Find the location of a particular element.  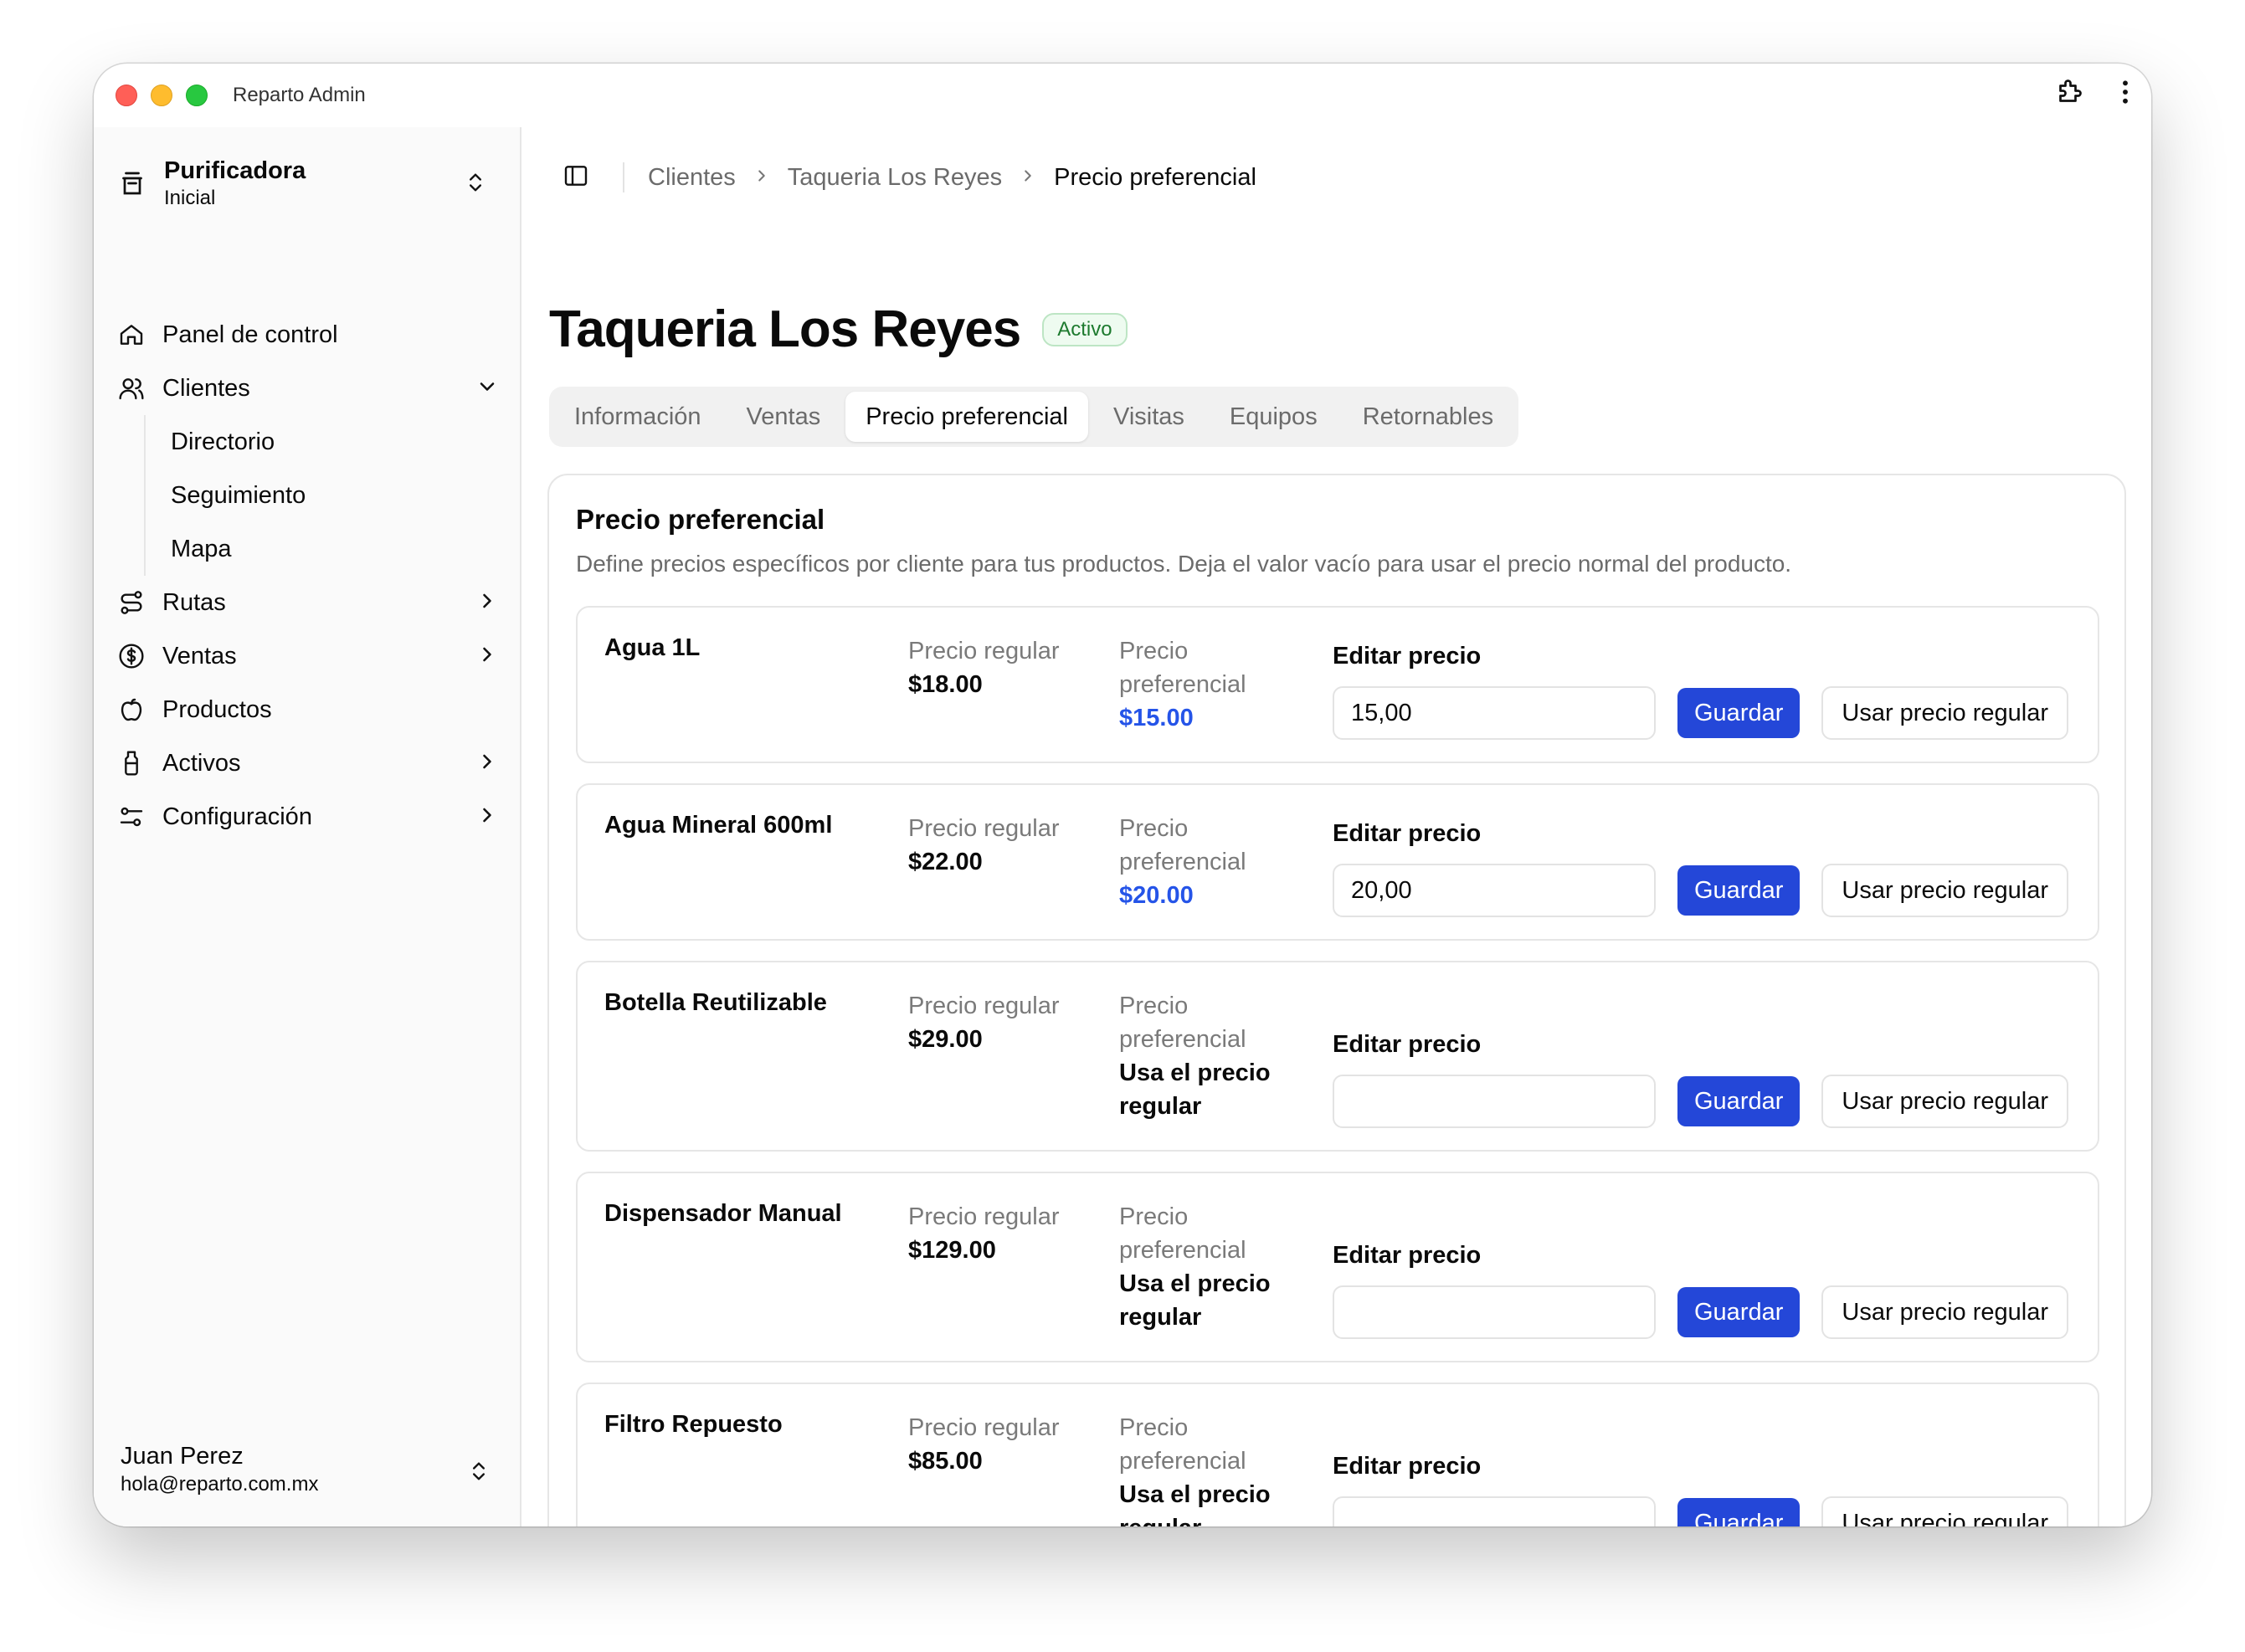

extensions-icon is located at coordinates (2069, 92).